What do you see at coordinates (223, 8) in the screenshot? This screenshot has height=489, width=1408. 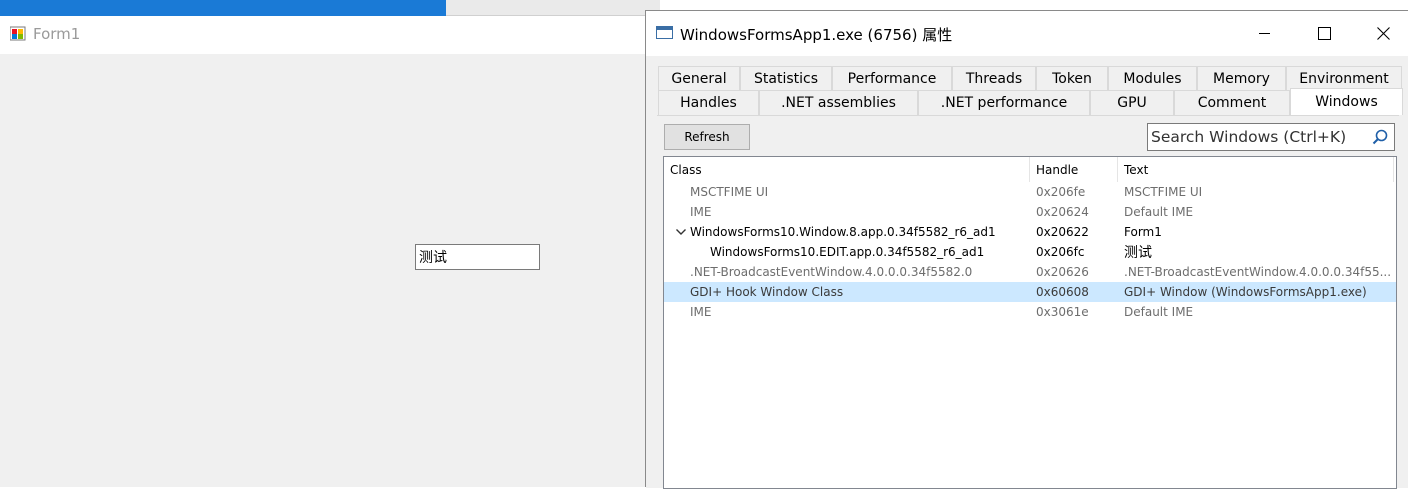 I see `background-window-strip` at bounding box center [223, 8].